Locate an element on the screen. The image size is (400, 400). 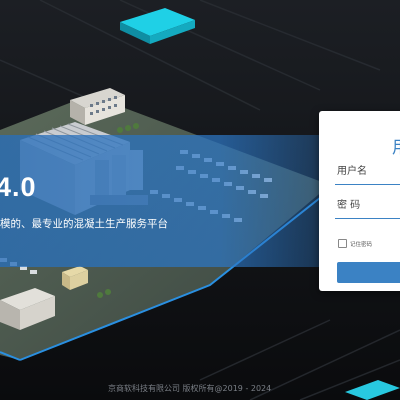
username-input is located at coordinates (367, 171).